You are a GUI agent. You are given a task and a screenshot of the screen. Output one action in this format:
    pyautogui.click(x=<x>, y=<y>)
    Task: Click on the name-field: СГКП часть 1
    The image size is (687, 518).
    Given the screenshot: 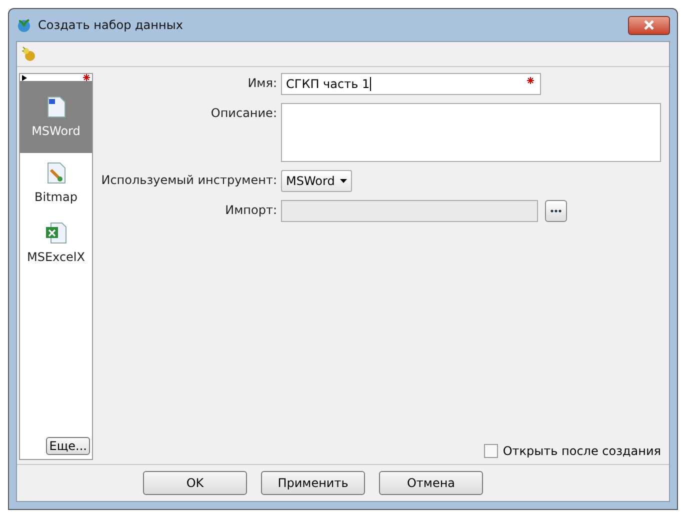 What is the action you would take?
    pyautogui.click(x=411, y=84)
    